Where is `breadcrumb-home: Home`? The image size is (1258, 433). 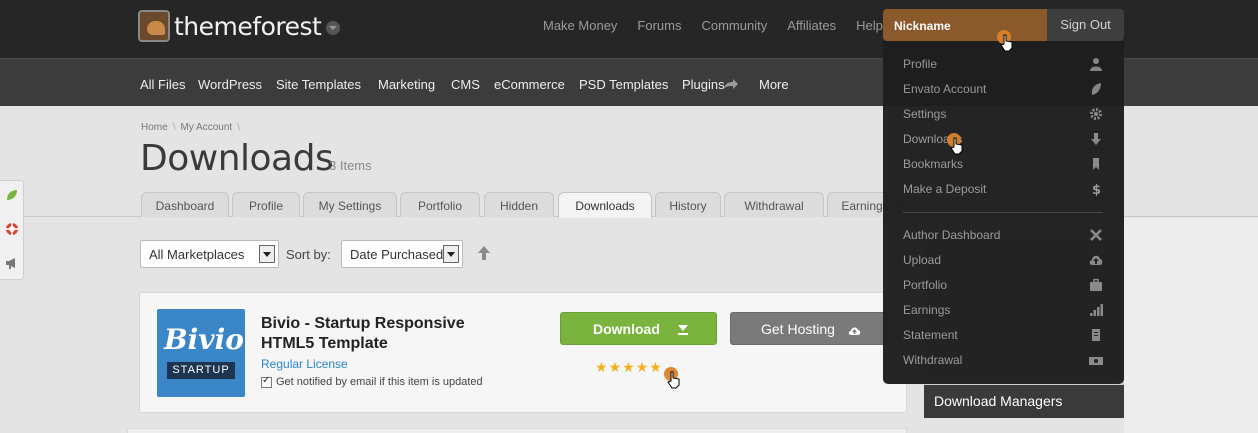 breadcrumb-home: Home is located at coordinates (154, 127).